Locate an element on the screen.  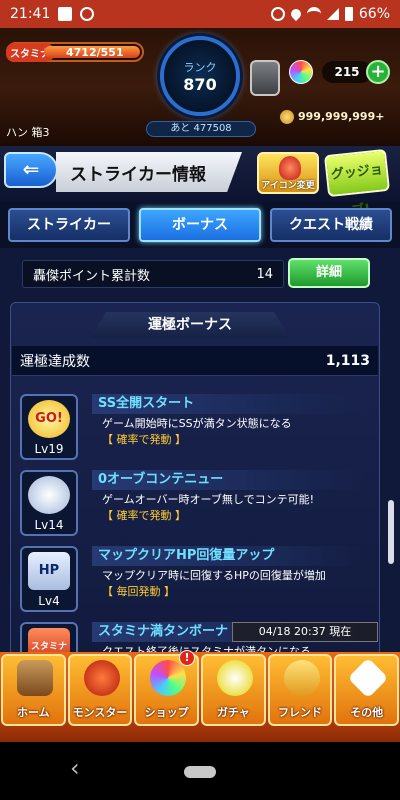
system-home-icon is located at coordinates (200, 772).